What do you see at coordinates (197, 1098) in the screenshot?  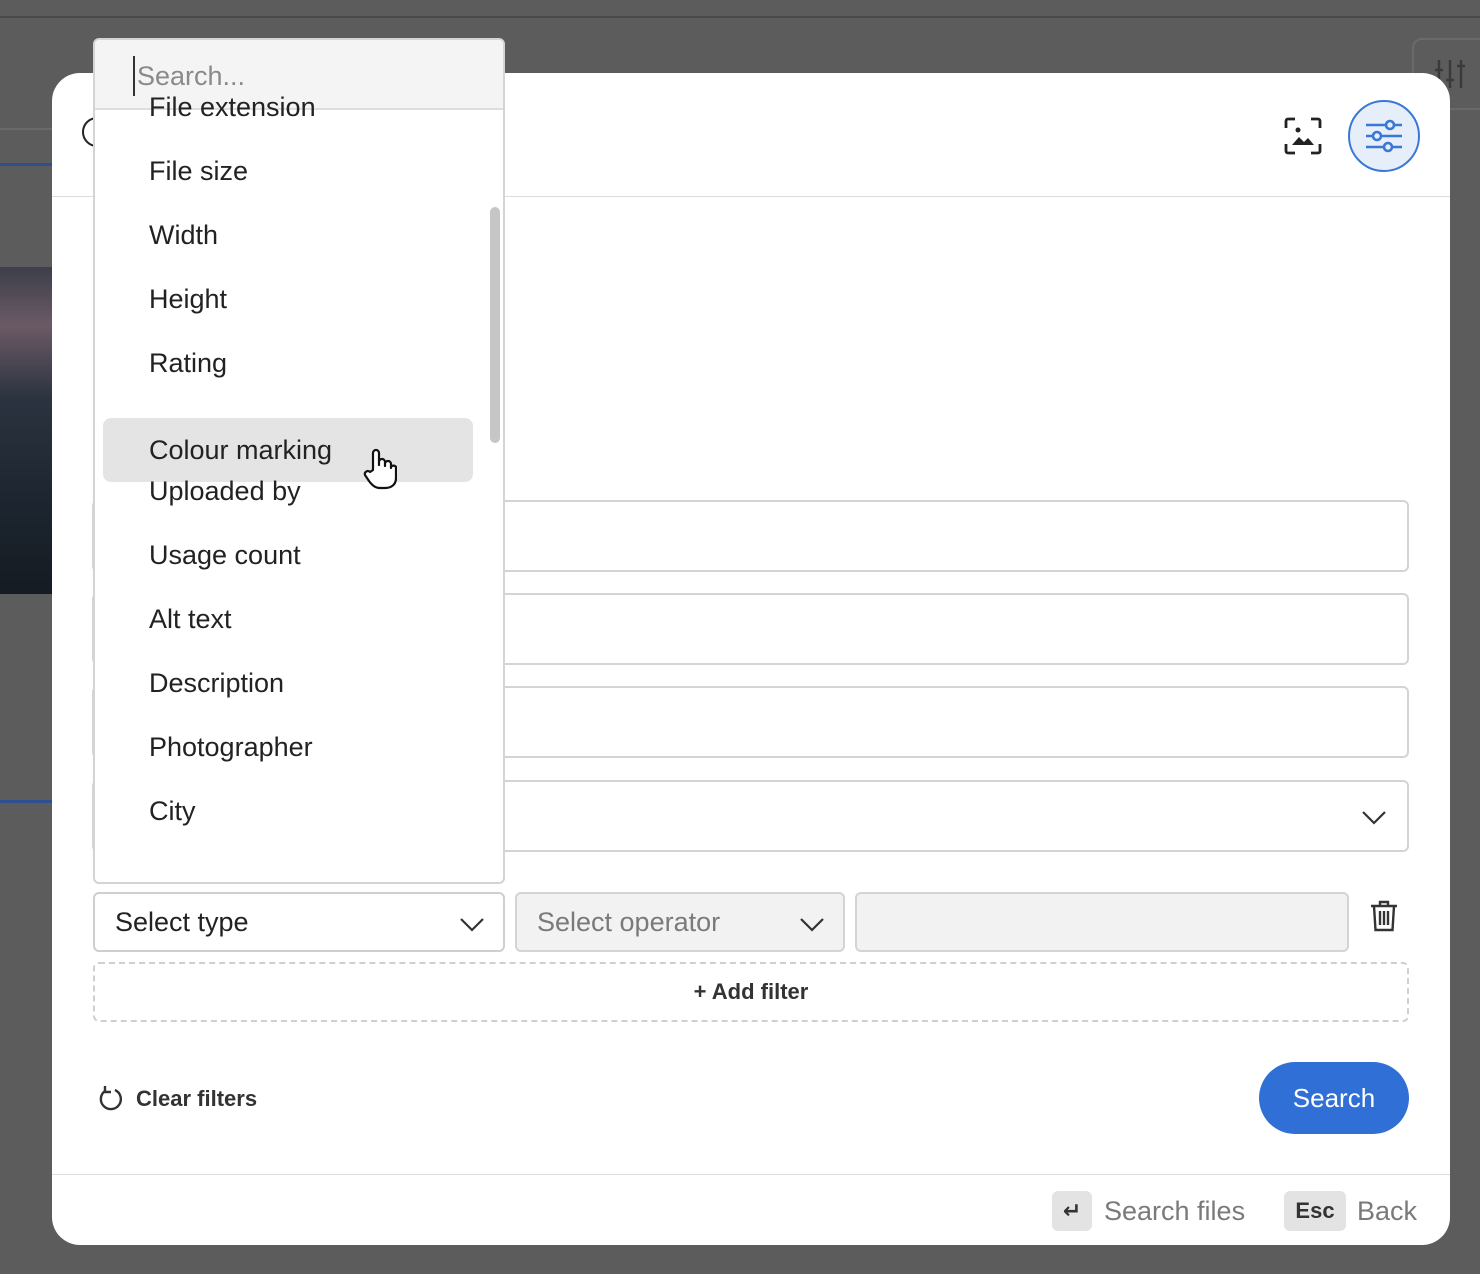 I see `clear-filters-label: Clear filters` at bounding box center [197, 1098].